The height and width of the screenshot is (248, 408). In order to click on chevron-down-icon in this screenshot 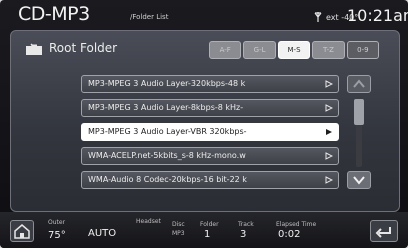, I will do `click(359, 180)`.